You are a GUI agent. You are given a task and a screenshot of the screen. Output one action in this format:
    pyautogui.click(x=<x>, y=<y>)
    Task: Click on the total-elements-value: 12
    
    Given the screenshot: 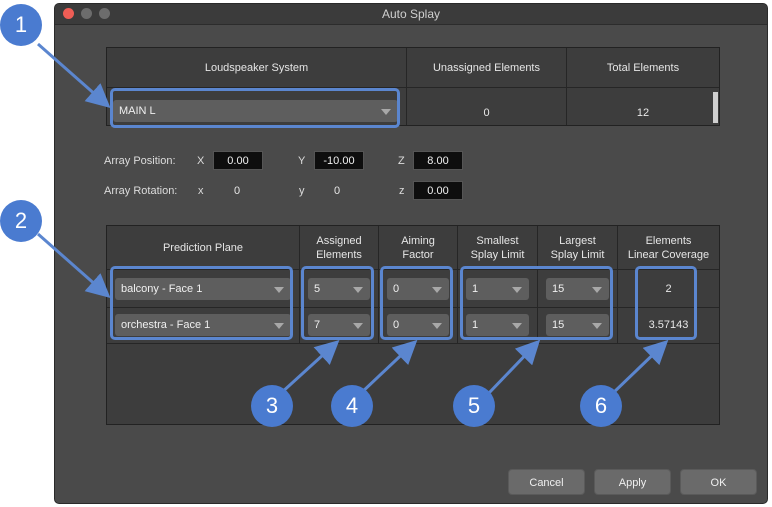 What is the action you would take?
    pyautogui.click(x=643, y=113)
    